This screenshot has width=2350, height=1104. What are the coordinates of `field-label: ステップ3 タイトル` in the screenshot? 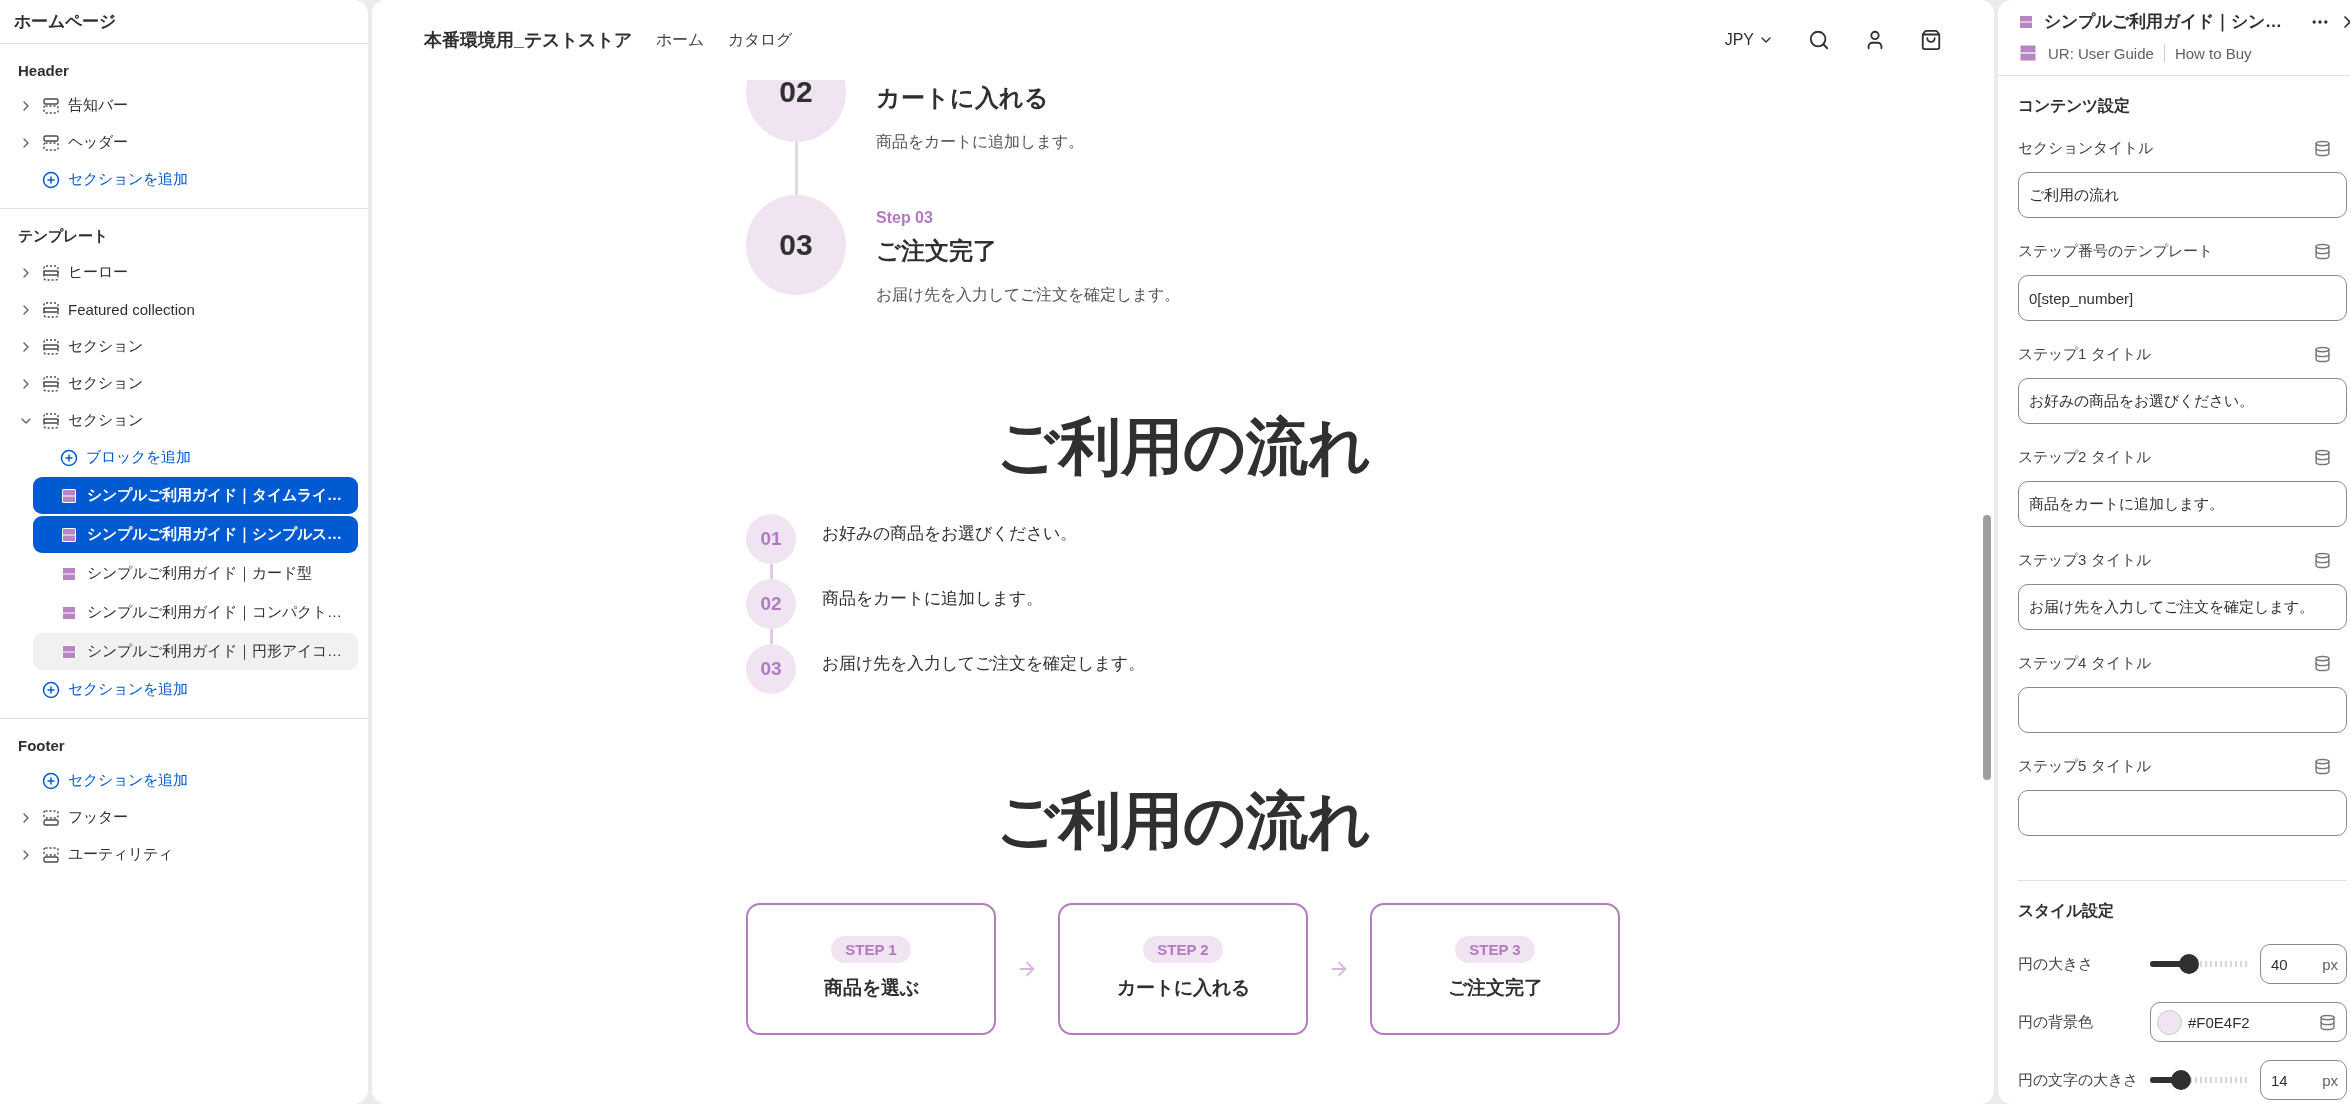 It's located at (2084, 560).